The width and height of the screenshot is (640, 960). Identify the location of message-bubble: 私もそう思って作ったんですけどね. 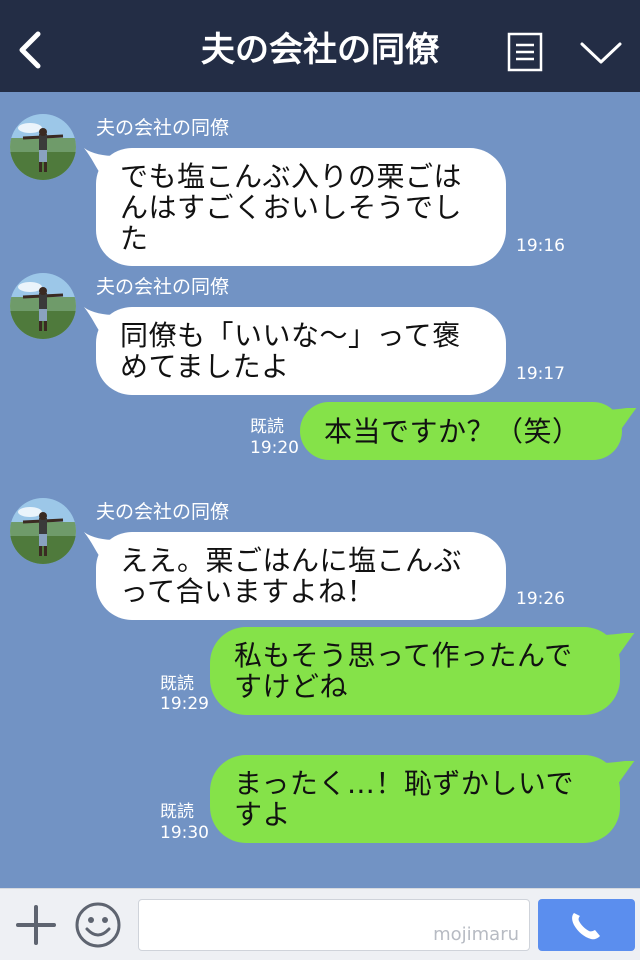
(415, 671).